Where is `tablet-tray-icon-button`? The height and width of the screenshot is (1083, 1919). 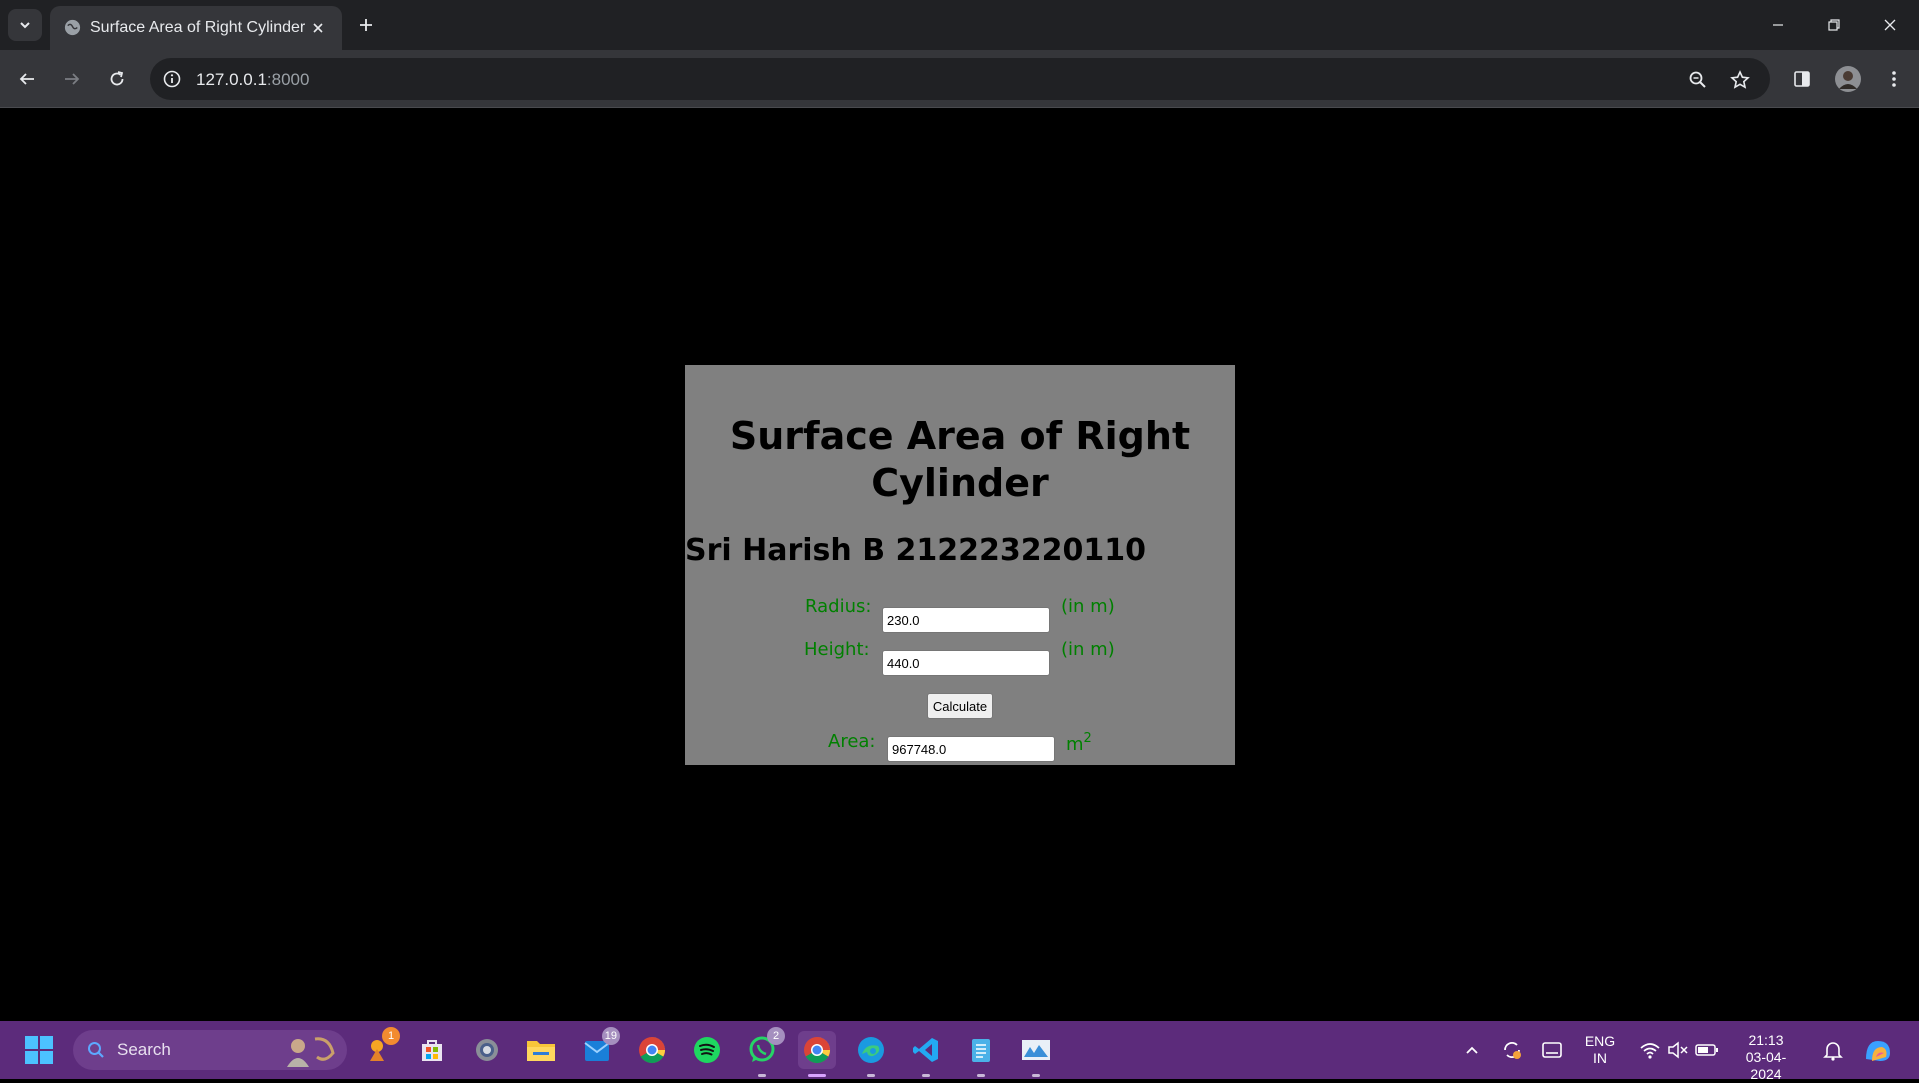
tablet-tray-icon-button is located at coordinates (1552, 1050).